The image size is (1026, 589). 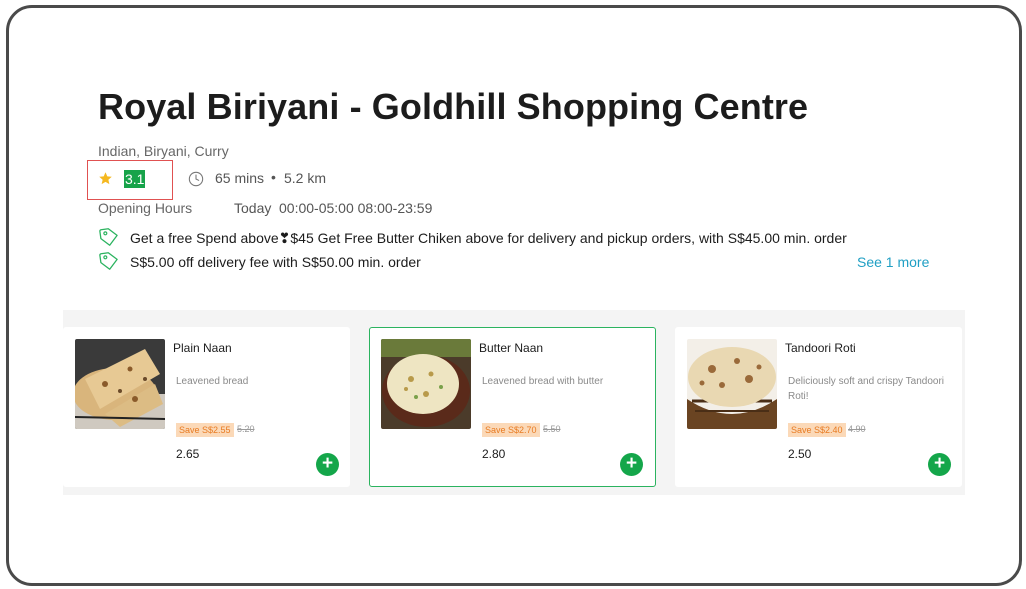 I want to click on rating-value: 3.1, so click(x=135, y=179).